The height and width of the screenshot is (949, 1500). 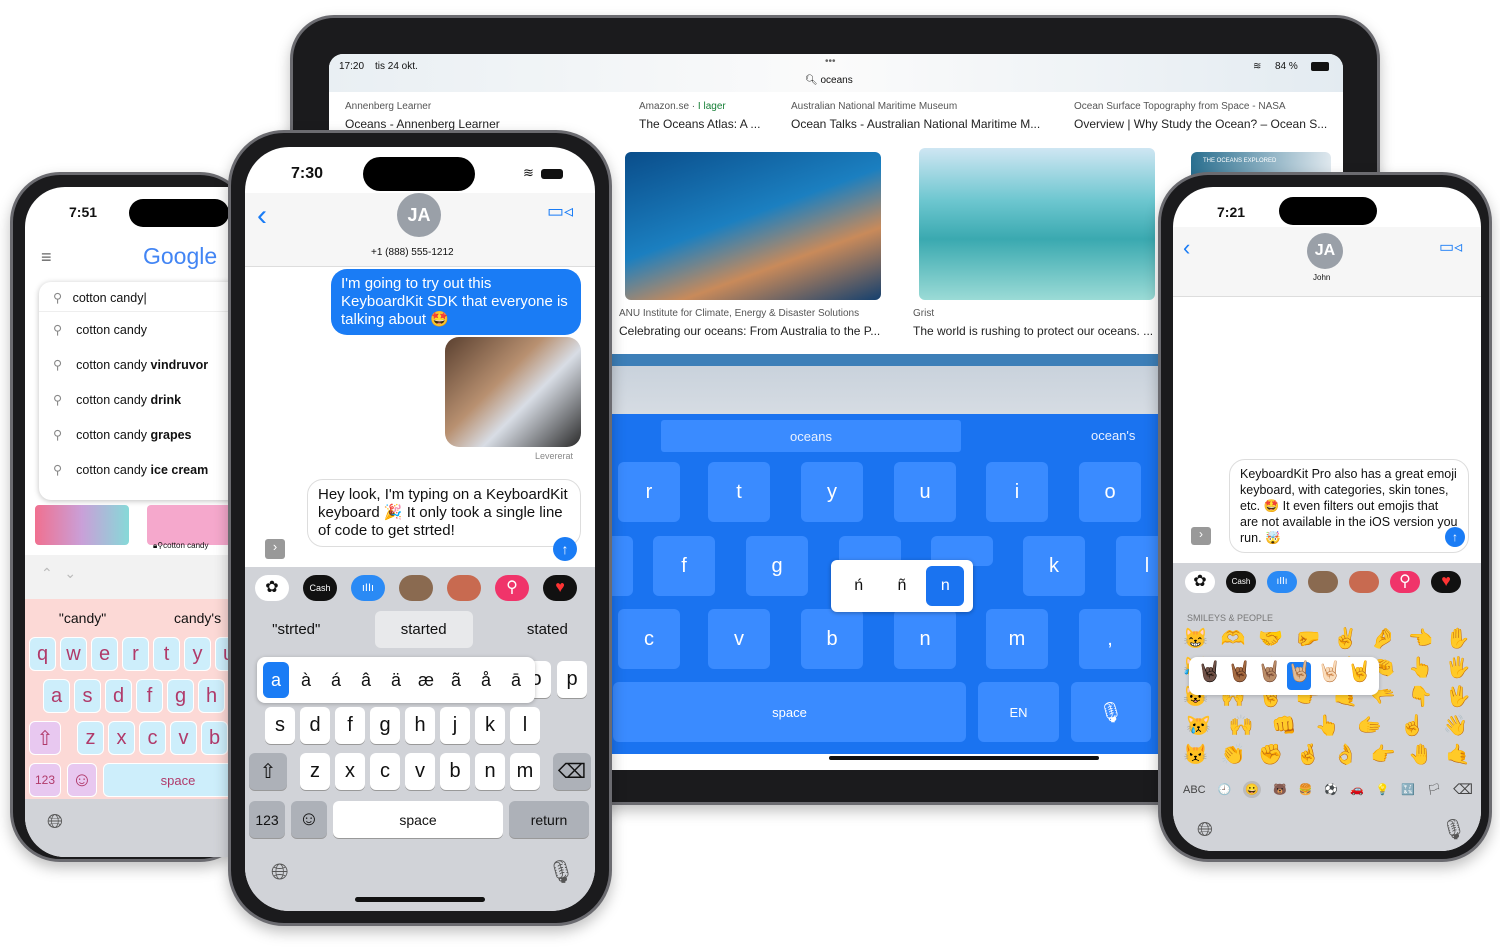 What do you see at coordinates (147, 297) in the screenshot?
I see `search-input: ⚲ cotton candy|` at bounding box center [147, 297].